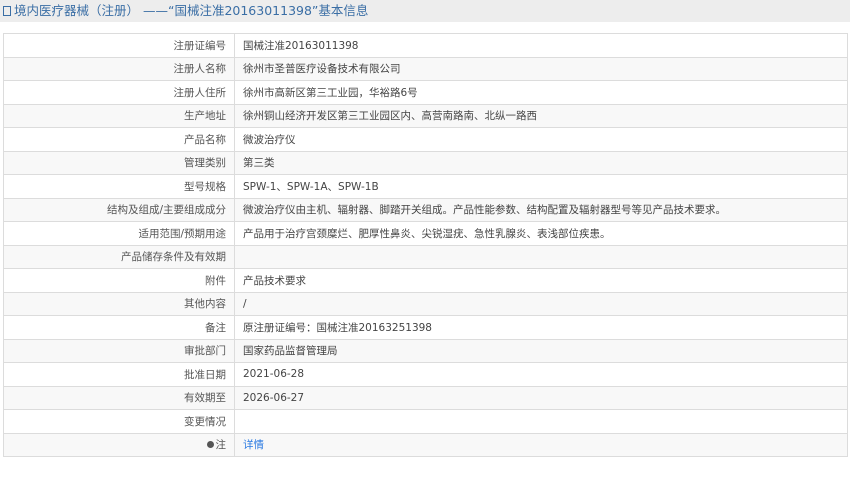 This screenshot has width=850, height=478. I want to click on field-value: 国械注准20163011398, so click(541, 45).